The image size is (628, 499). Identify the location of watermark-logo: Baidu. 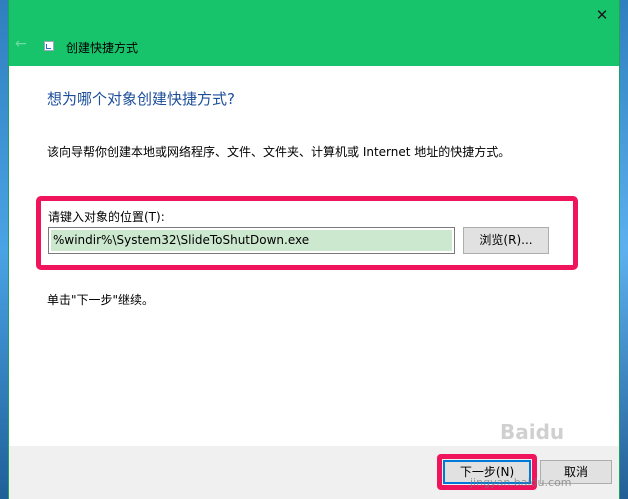
(532, 432).